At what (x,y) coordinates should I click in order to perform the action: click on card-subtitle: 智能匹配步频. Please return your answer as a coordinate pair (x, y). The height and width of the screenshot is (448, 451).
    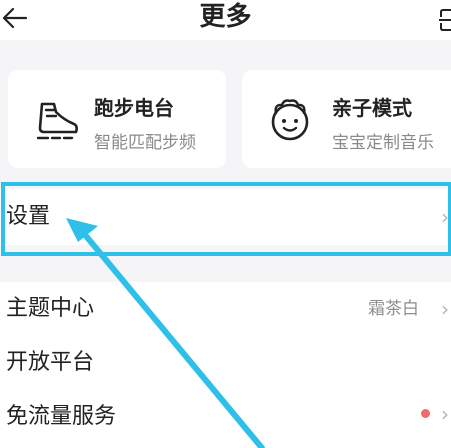
    Looking at the image, I should click on (145, 143).